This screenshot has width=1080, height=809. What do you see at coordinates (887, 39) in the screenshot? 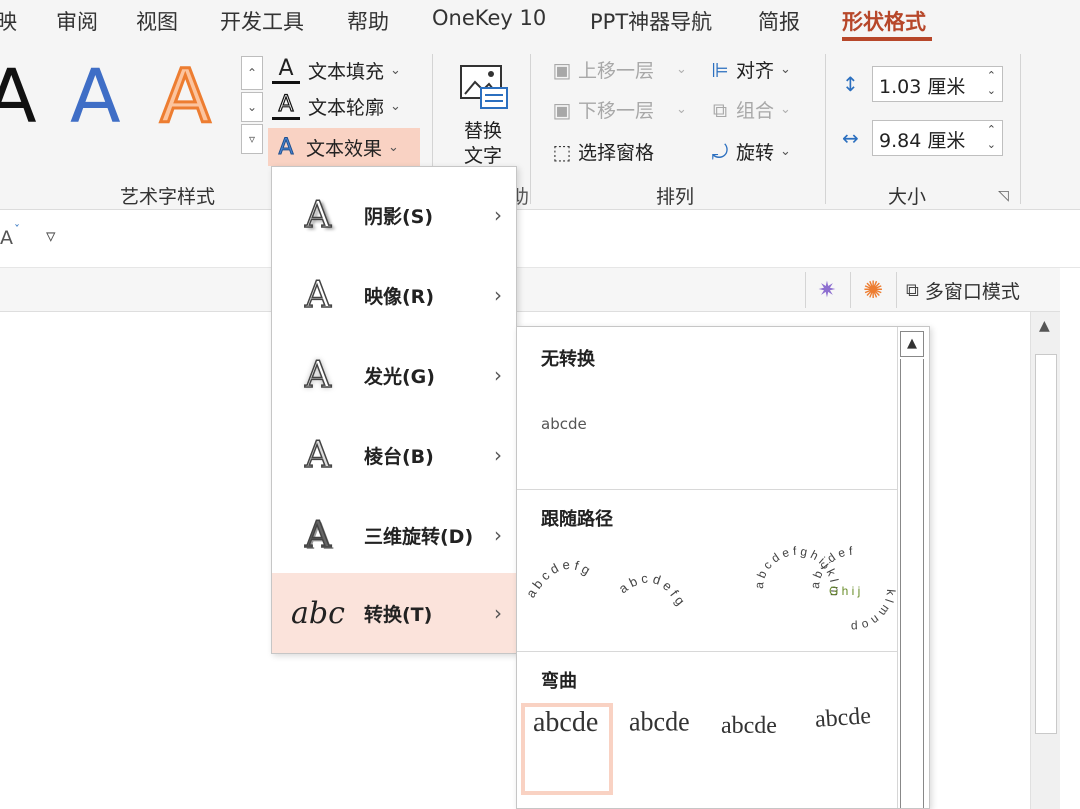
I see `active-tab-indicator` at bounding box center [887, 39].